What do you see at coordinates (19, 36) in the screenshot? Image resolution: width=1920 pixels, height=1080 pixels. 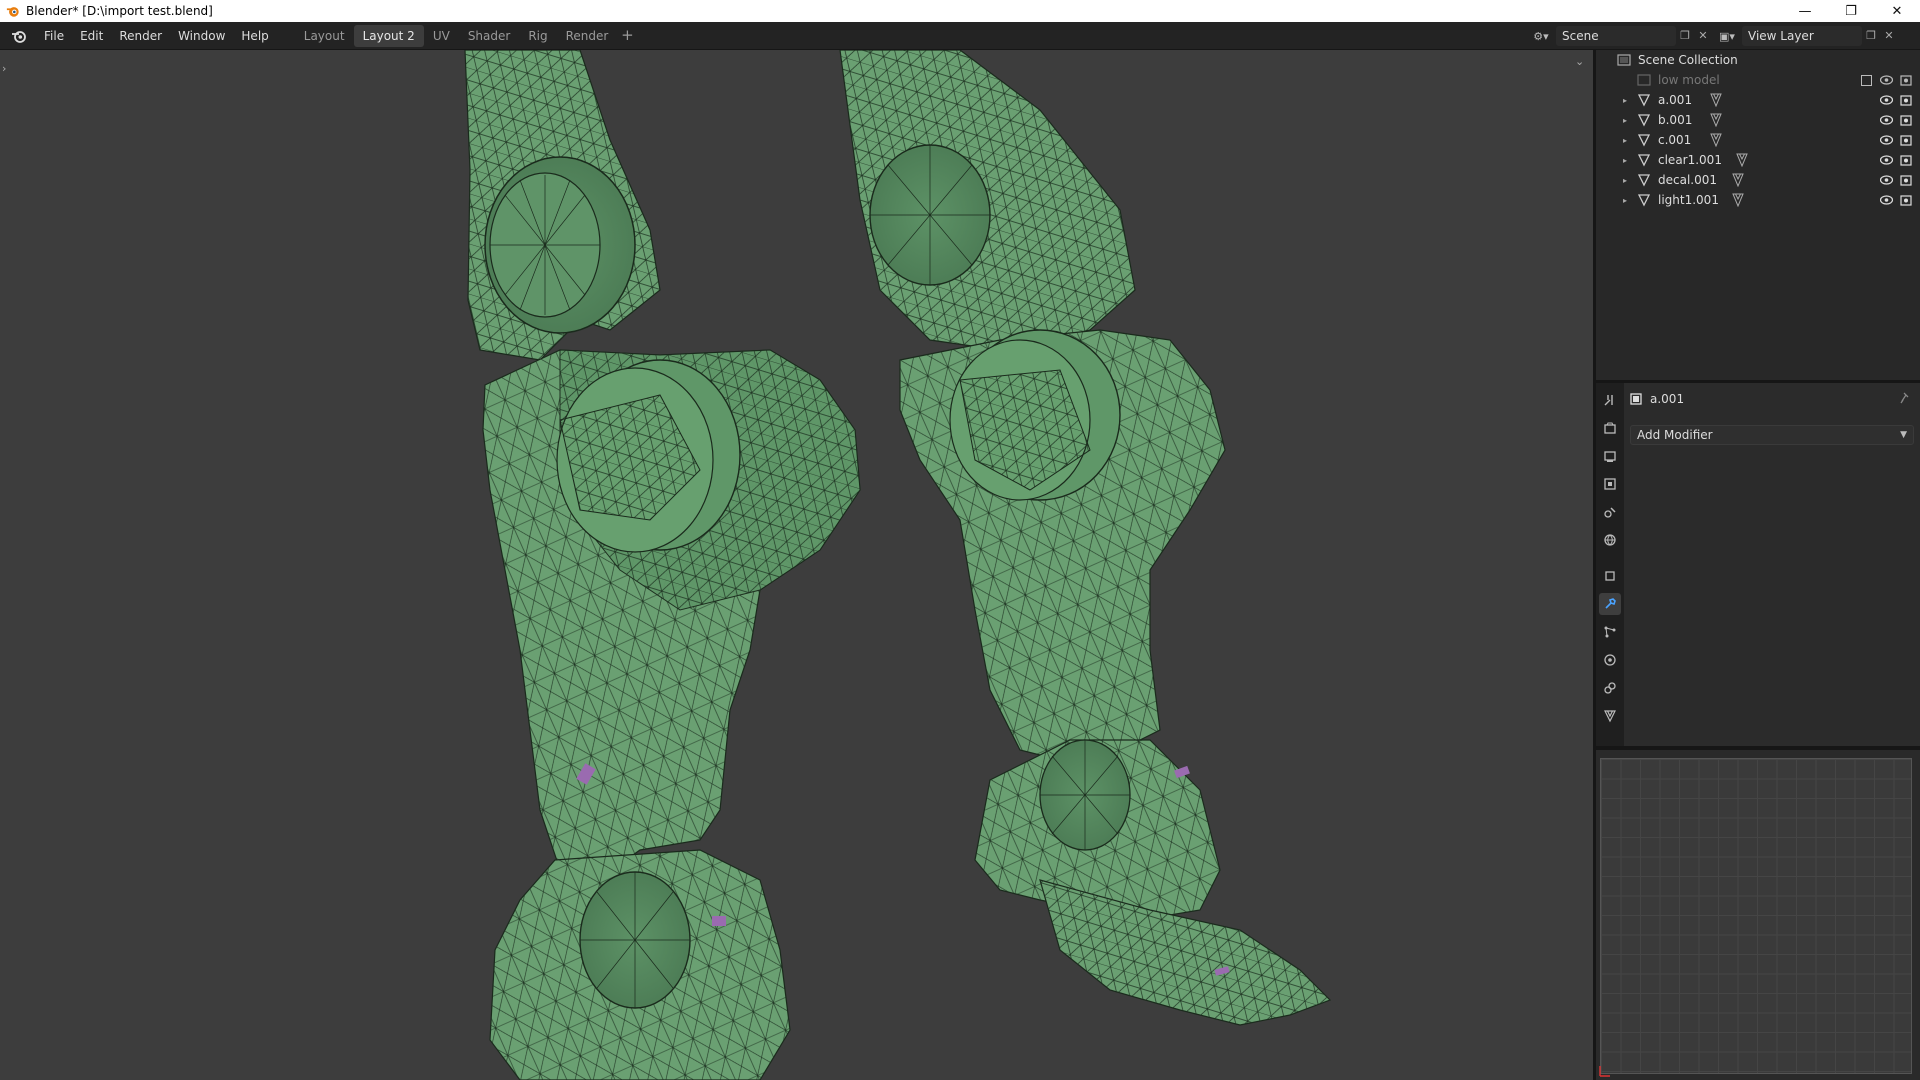 I see `blender-menu-icon` at bounding box center [19, 36].